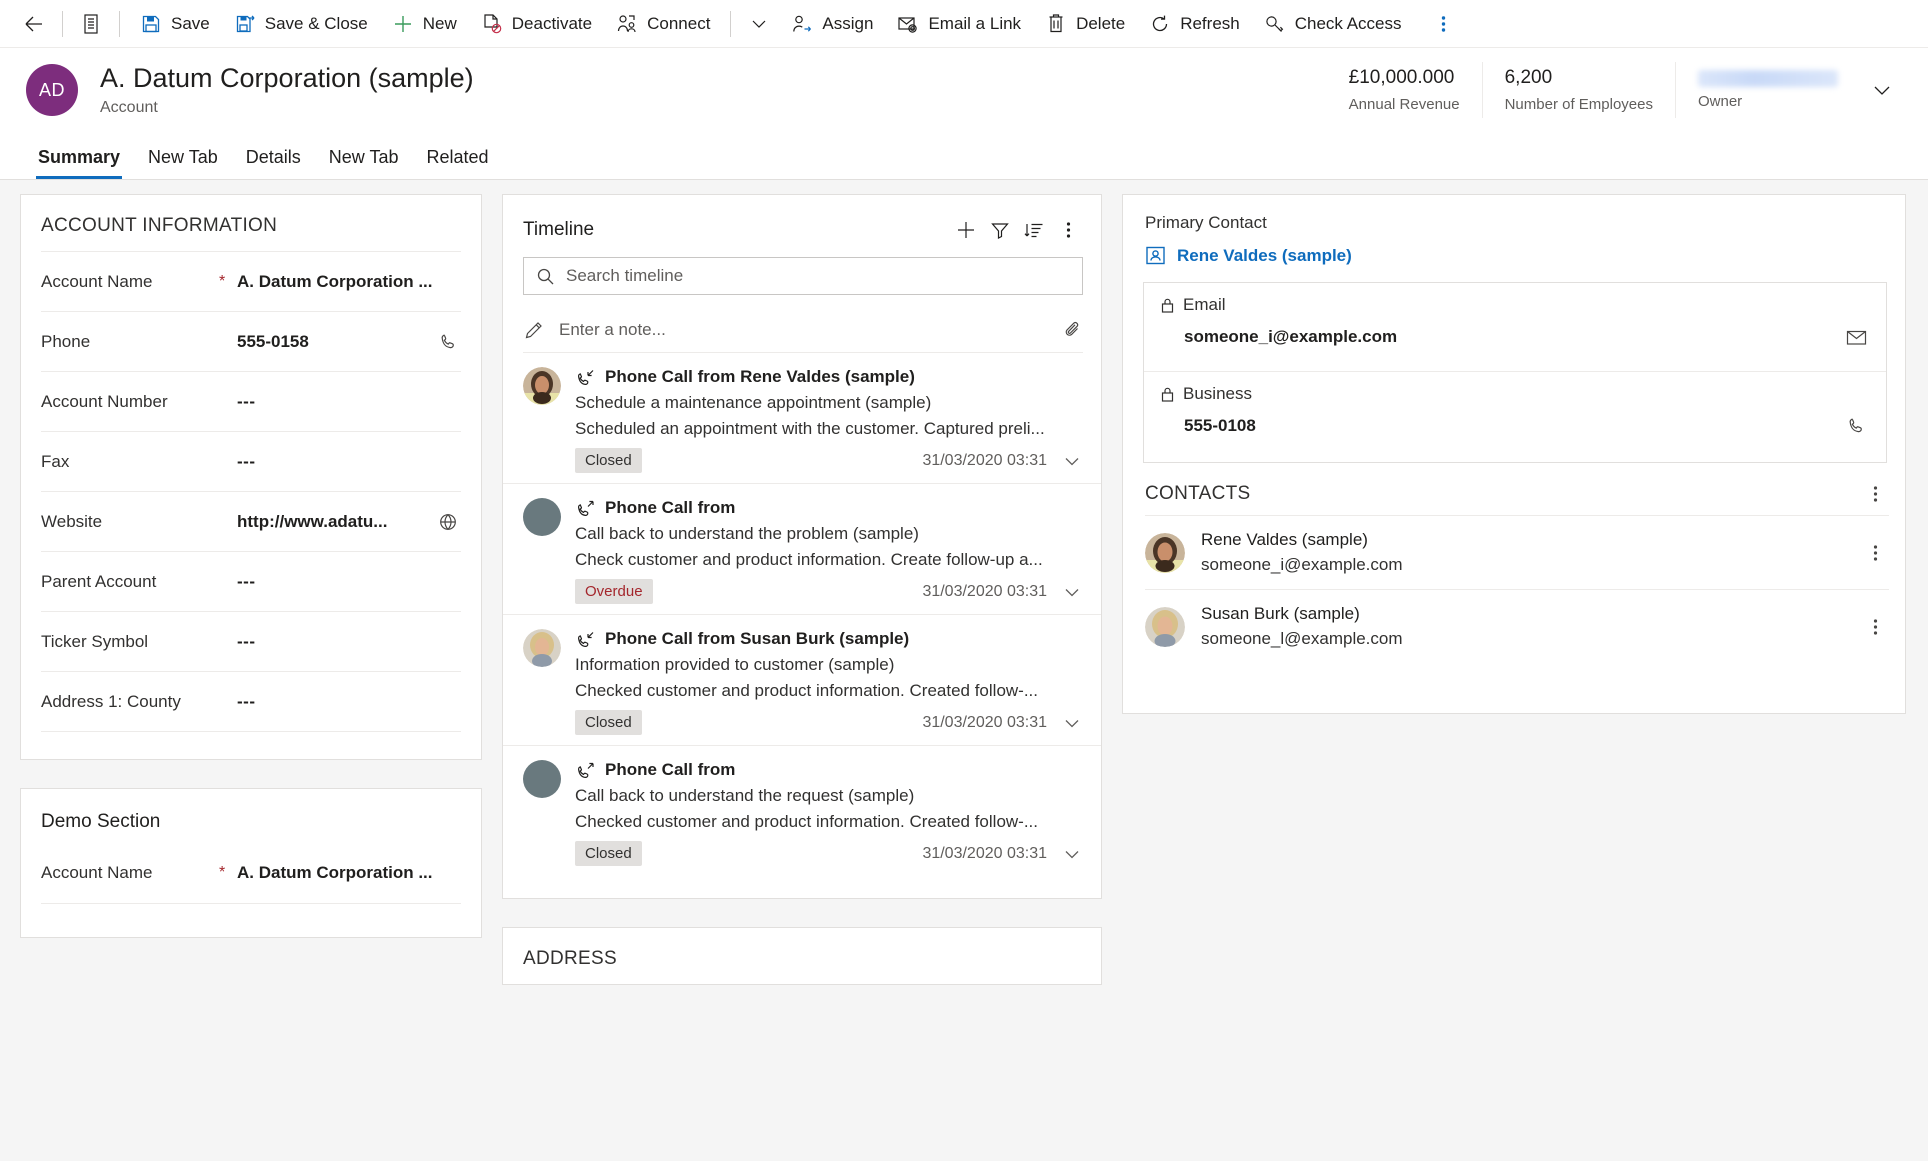 The image size is (1928, 1161). I want to click on field-address-1-county: Address 1: County ---, so click(251, 701).